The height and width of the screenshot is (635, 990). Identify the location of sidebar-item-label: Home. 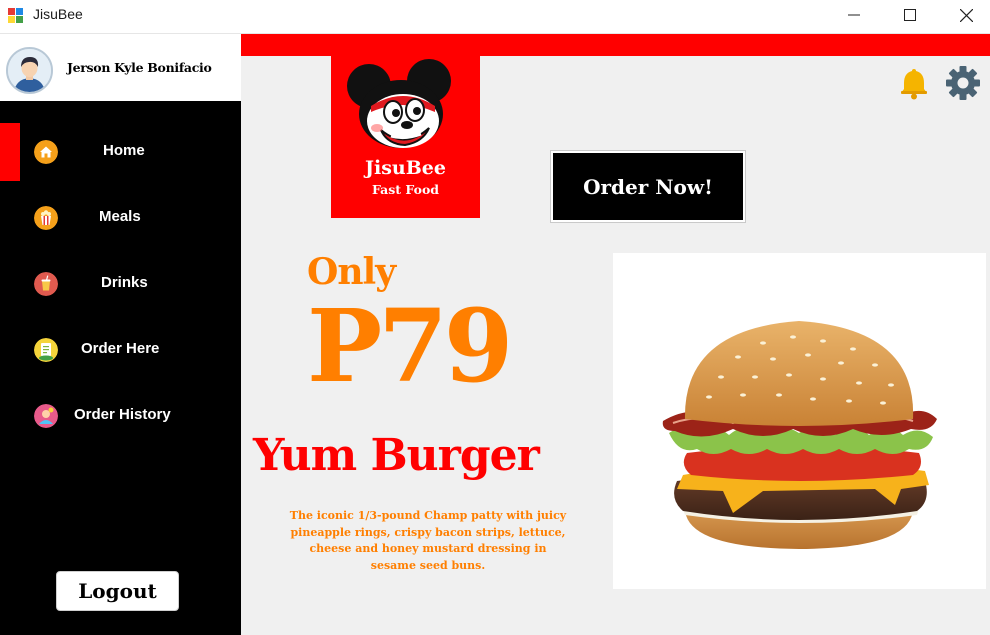
(124, 150).